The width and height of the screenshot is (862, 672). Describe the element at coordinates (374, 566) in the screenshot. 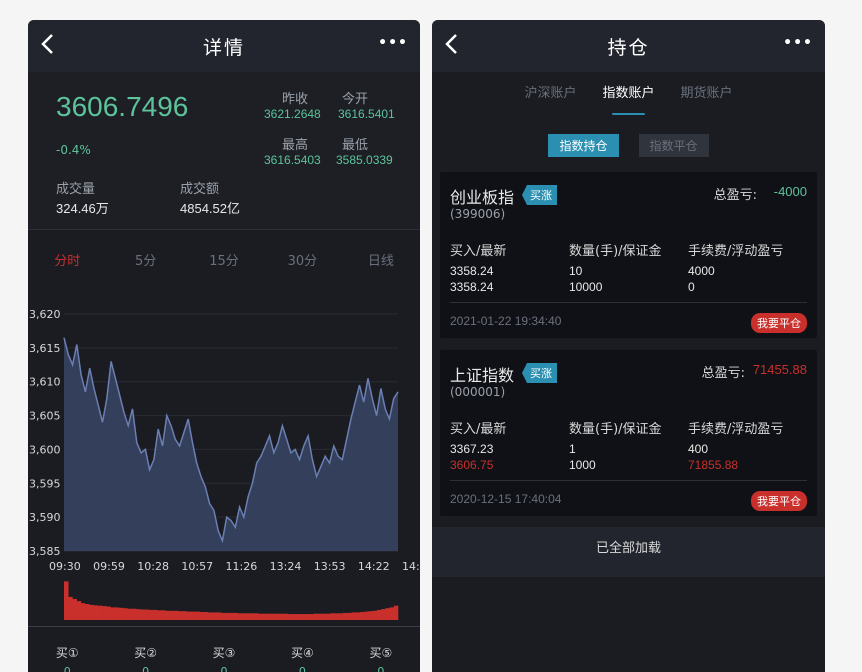

I see `x-tick-label: 14:22` at that location.